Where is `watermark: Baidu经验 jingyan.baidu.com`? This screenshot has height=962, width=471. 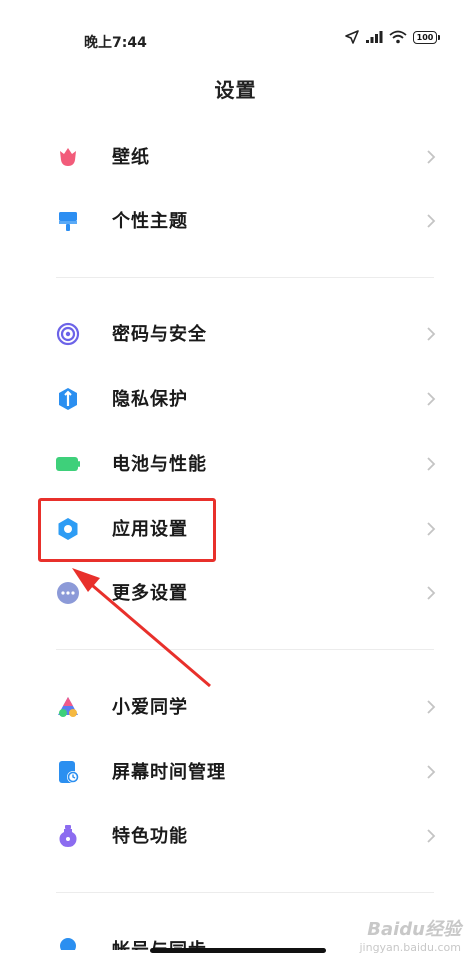 watermark: Baidu经验 jingyan.baidu.com is located at coordinates (410, 934).